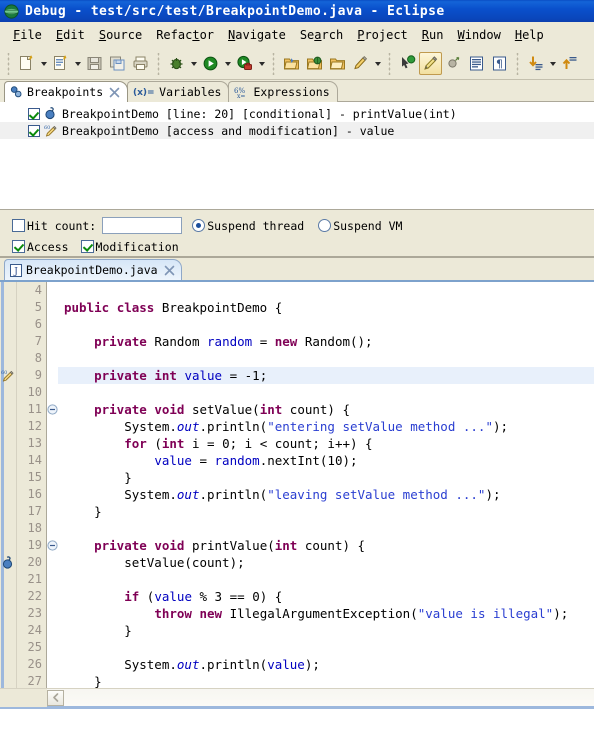  What do you see at coordinates (326, 562) in the screenshot?
I see `code-line: setValue(count);` at bounding box center [326, 562].